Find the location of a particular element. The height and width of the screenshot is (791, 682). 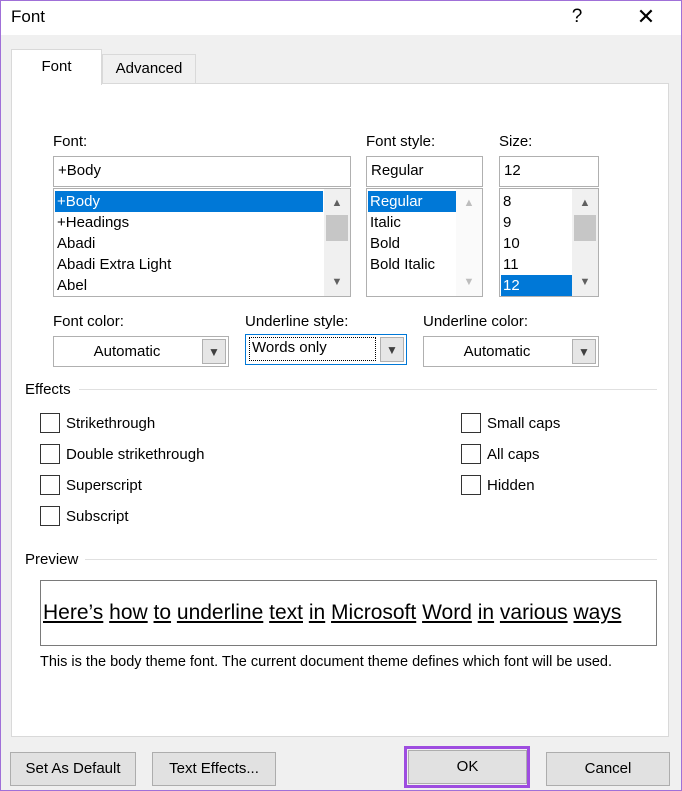

help-button: ? is located at coordinates (577, 17).